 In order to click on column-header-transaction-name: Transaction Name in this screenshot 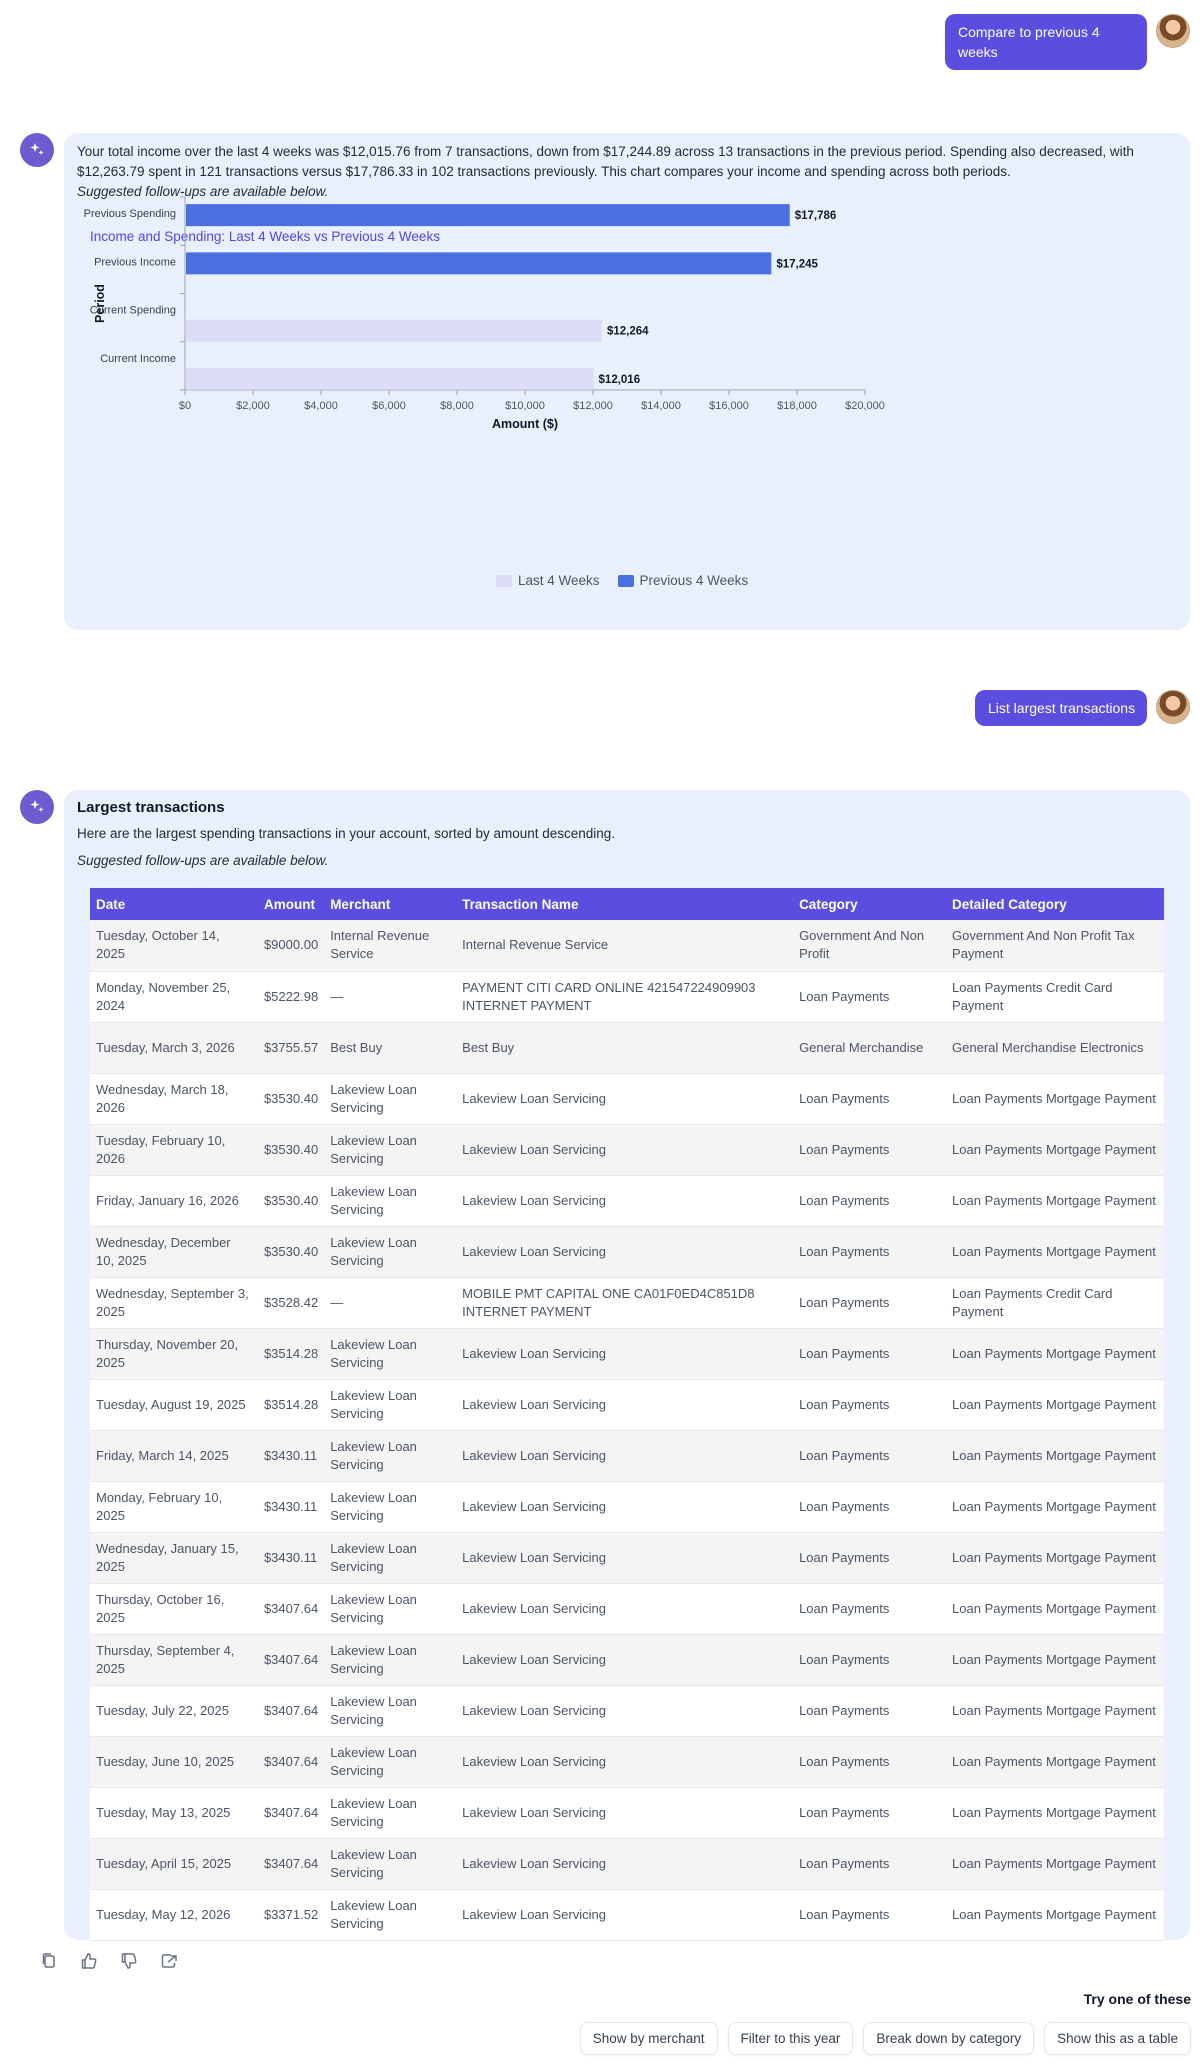, I will do `click(625, 904)`.